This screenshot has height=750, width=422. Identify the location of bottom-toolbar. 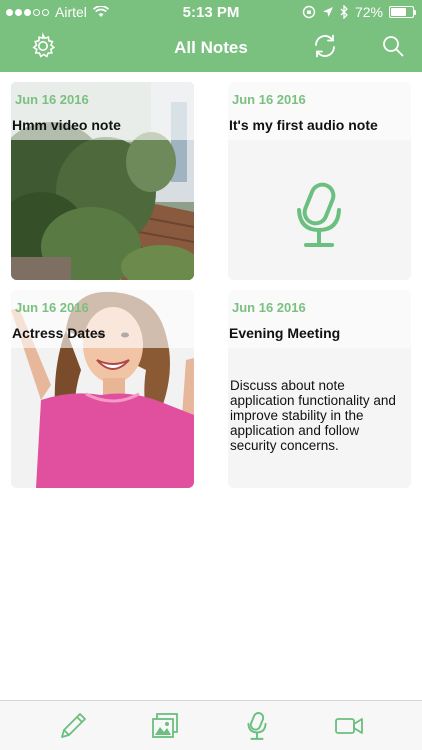
(211, 725).